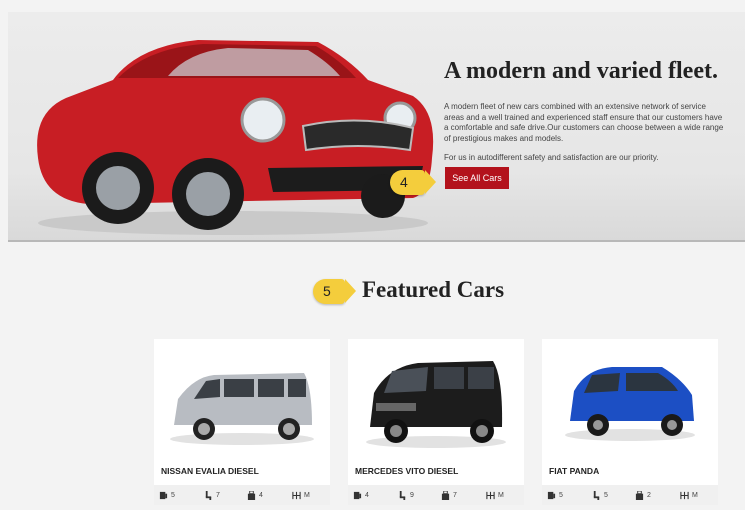  I want to click on fuel-spec: 4, so click(361, 495).